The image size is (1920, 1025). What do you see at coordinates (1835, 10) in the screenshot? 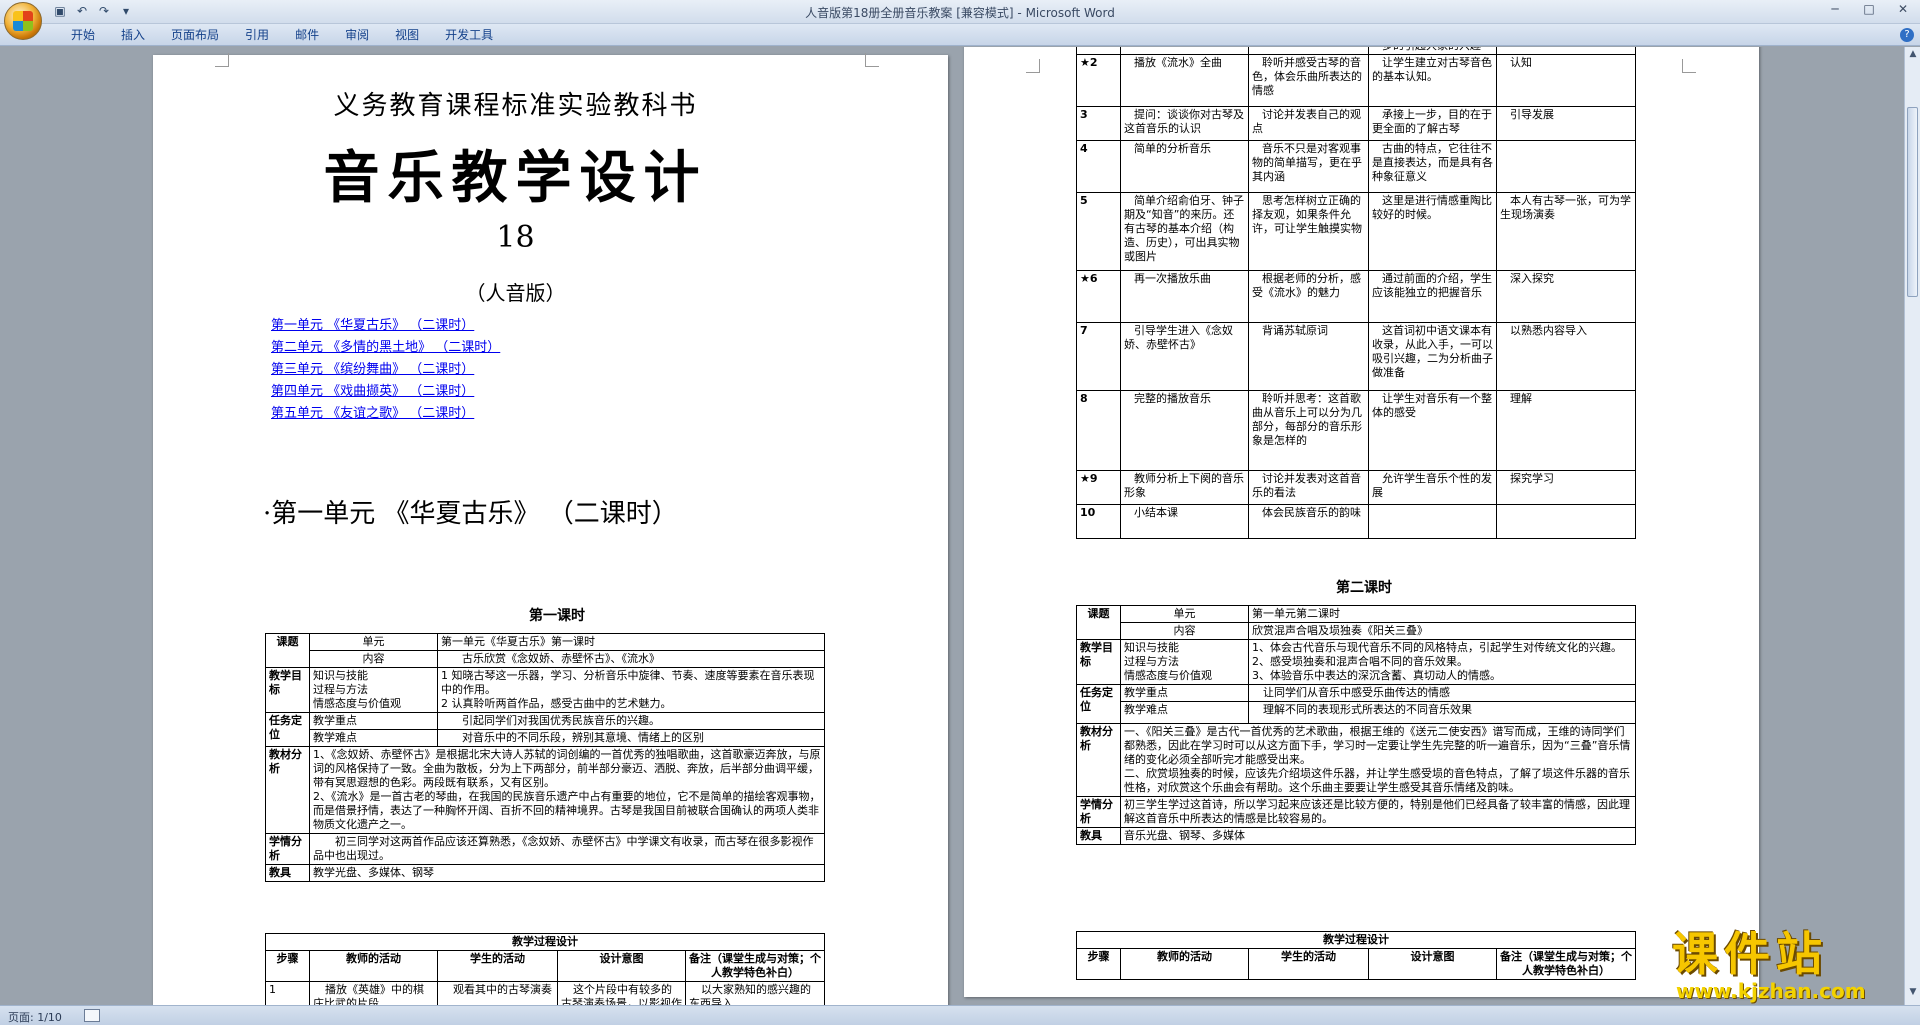
I see `minimize-icon: ─` at bounding box center [1835, 10].